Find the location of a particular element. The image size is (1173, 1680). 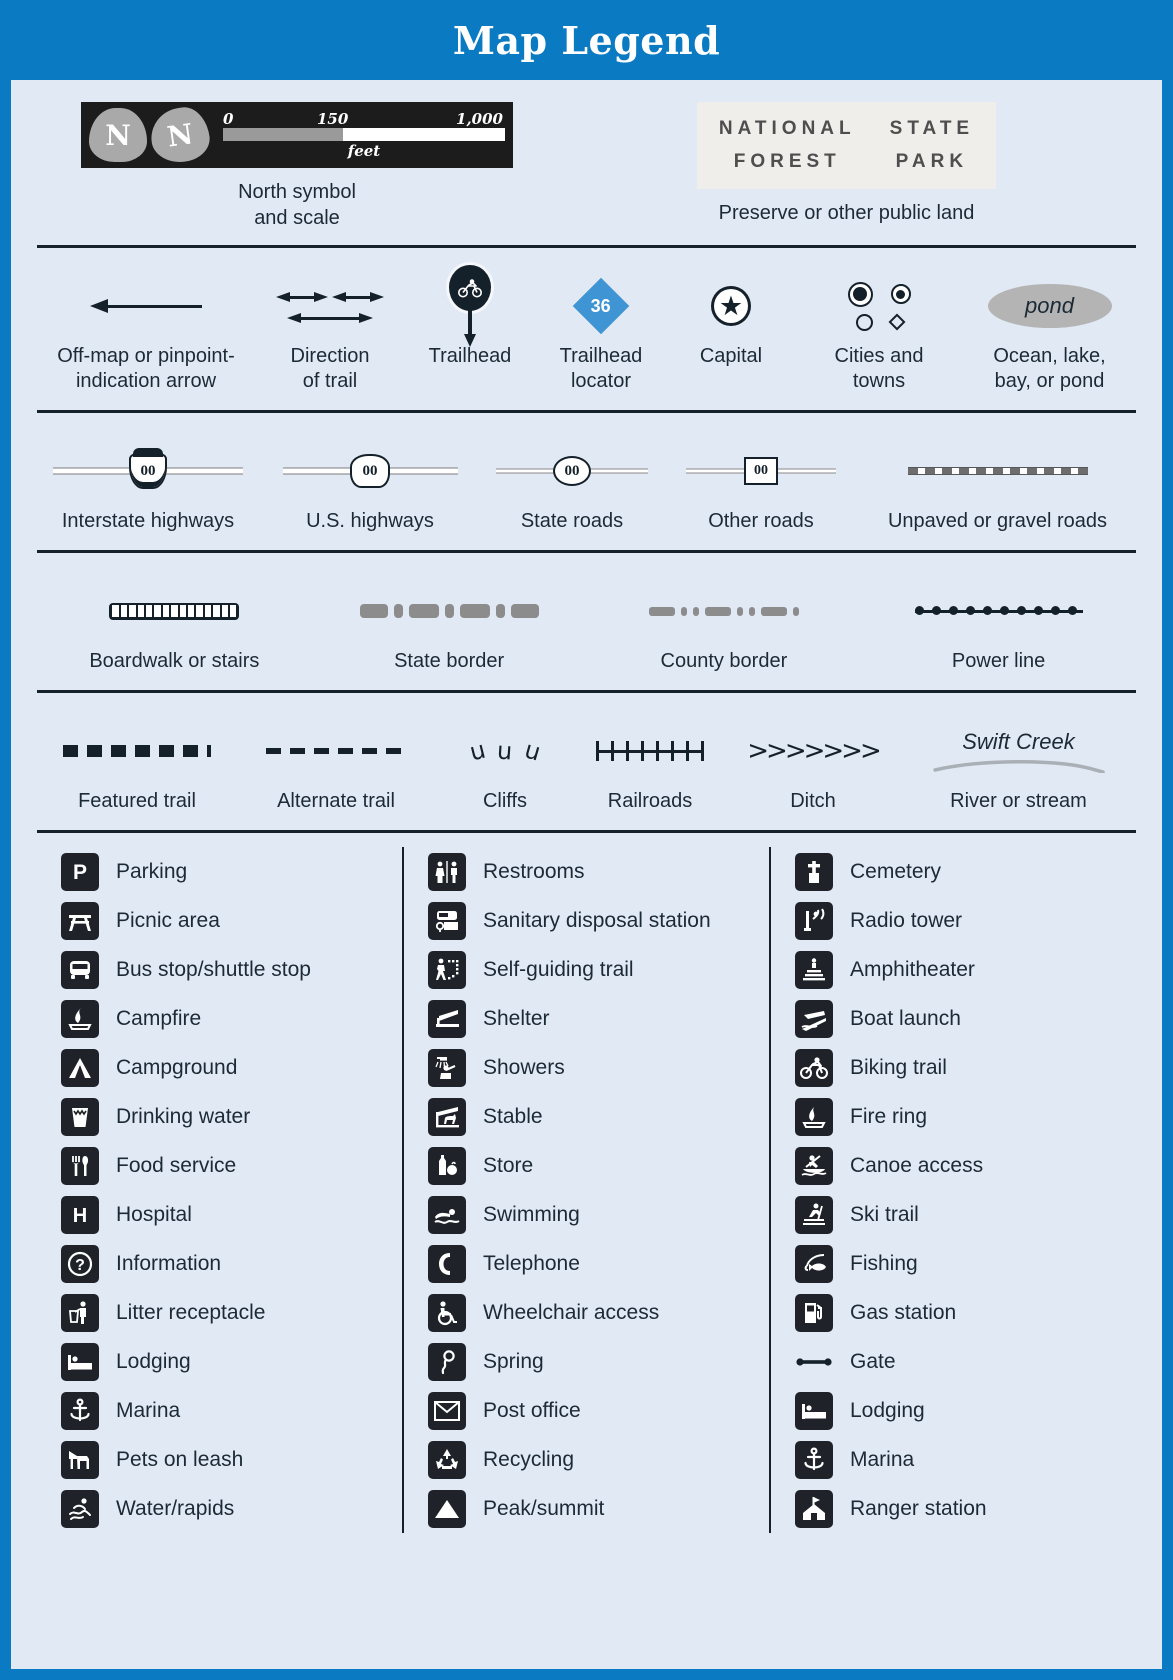

alternate-trail-icon is located at coordinates (336, 751).